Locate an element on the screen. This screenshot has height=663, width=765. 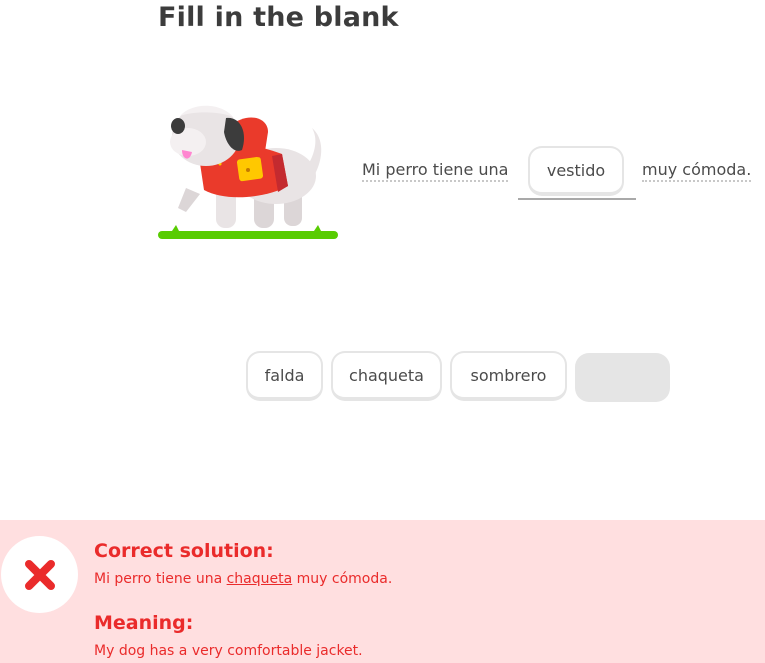
word-bank-sombrero: sombrero is located at coordinates (508, 376).